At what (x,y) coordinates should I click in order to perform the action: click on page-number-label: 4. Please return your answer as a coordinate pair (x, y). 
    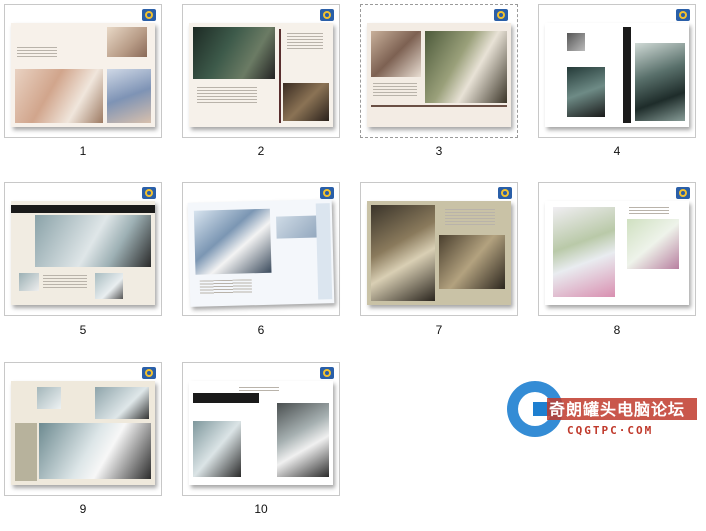
    Looking at the image, I should click on (617, 151).